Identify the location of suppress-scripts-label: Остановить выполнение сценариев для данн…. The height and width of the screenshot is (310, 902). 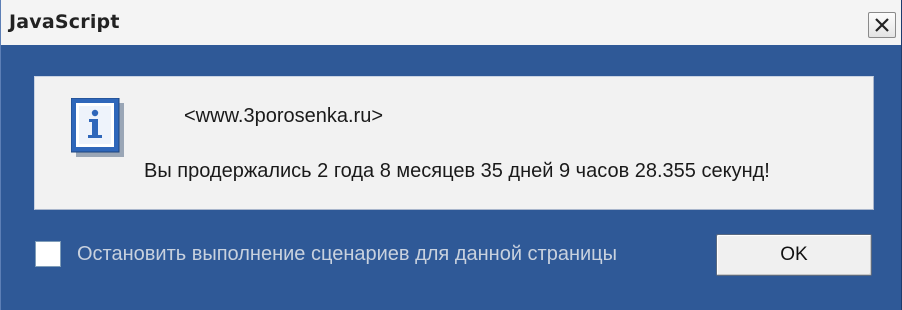
(347, 254).